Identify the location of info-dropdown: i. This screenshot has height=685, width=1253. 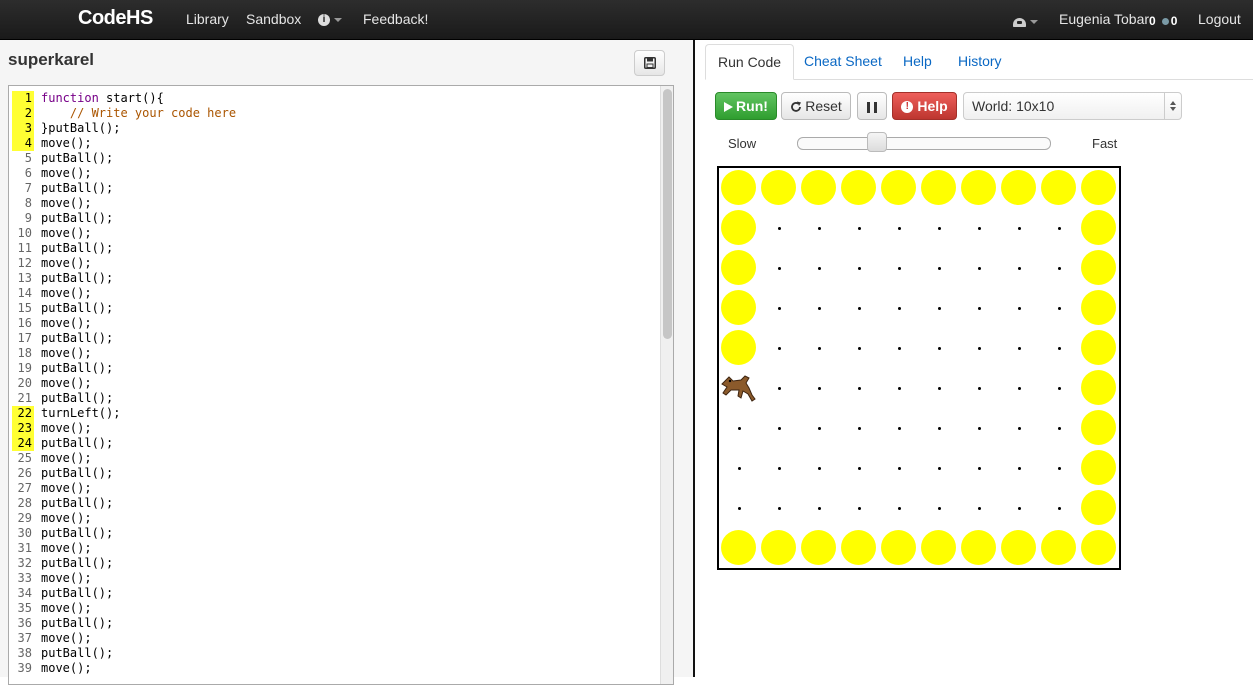
(330, 19).